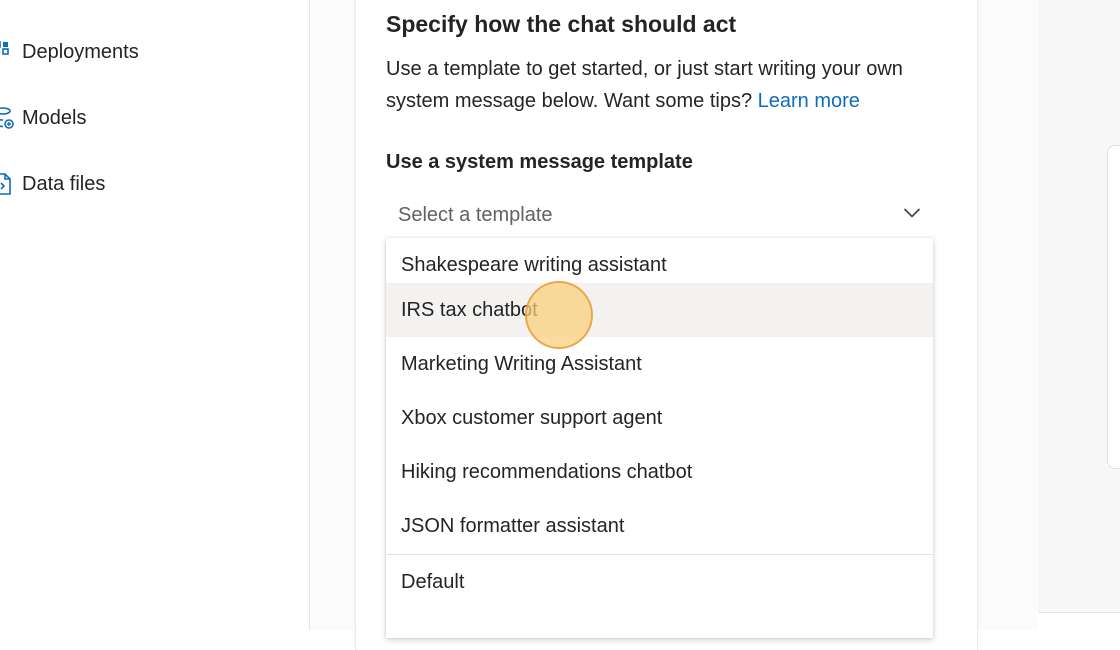 The image size is (1120, 650). I want to click on sidebar-item-label: Data files, so click(64, 184).